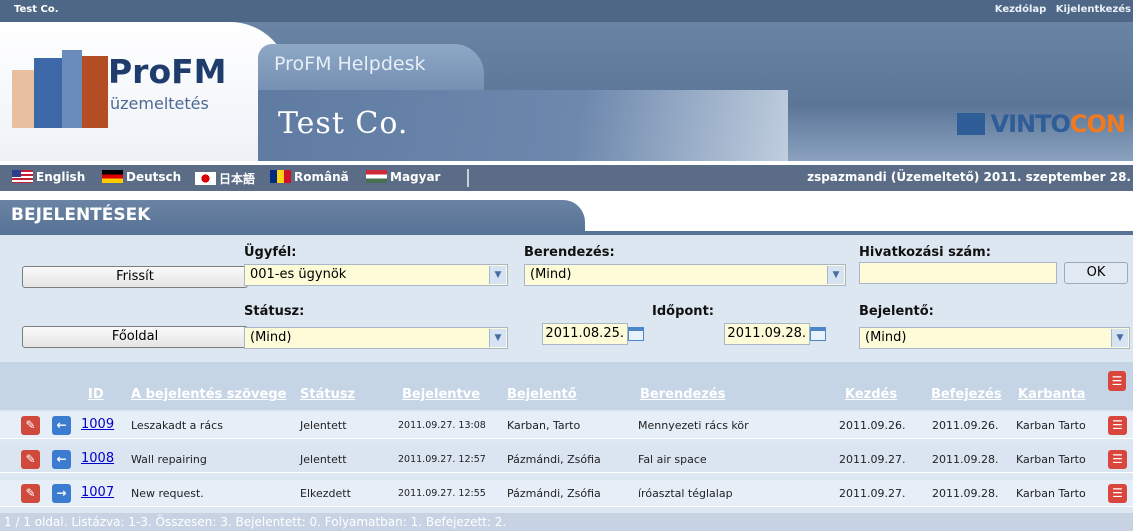 The height and width of the screenshot is (531, 1133). Describe the element at coordinates (468, 178) in the screenshot. I see `divider` at that location.